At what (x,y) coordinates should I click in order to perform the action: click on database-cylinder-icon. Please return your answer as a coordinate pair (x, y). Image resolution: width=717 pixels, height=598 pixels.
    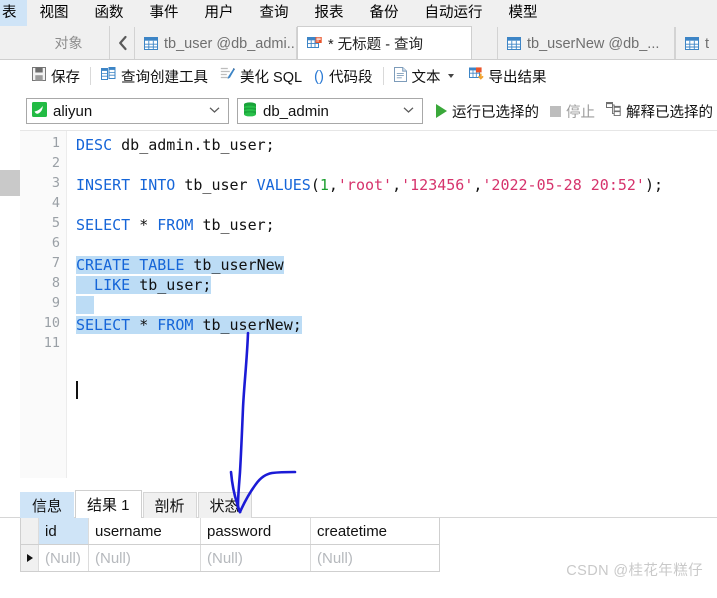
    Looking at the image, I should click on (250, 111).